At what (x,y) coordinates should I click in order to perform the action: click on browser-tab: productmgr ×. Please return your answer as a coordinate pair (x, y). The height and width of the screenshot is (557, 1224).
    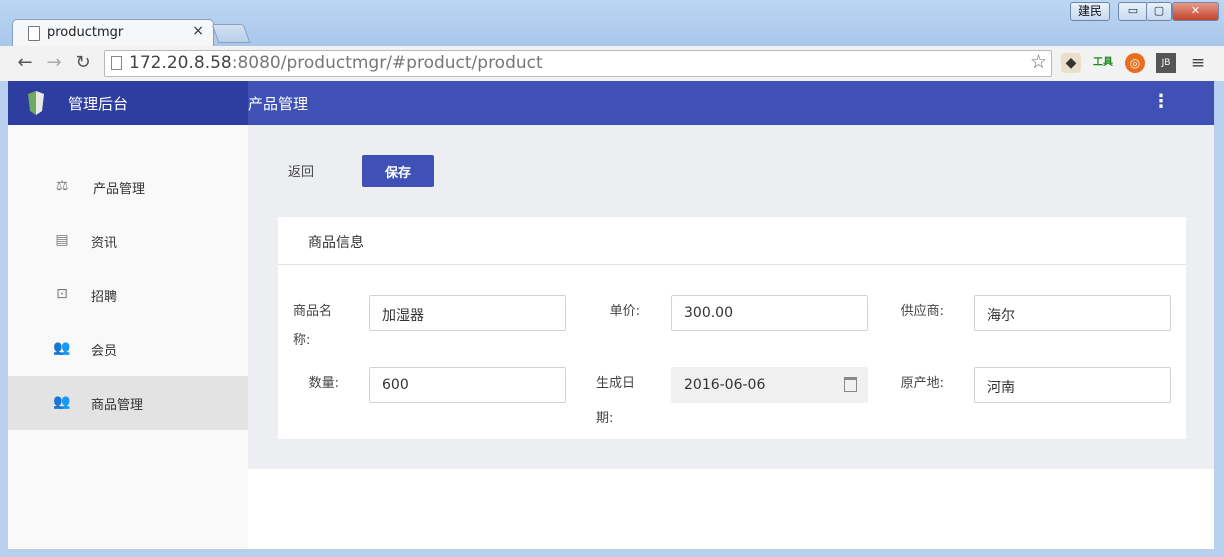
    Looking at the image, I should click on (113, 33).